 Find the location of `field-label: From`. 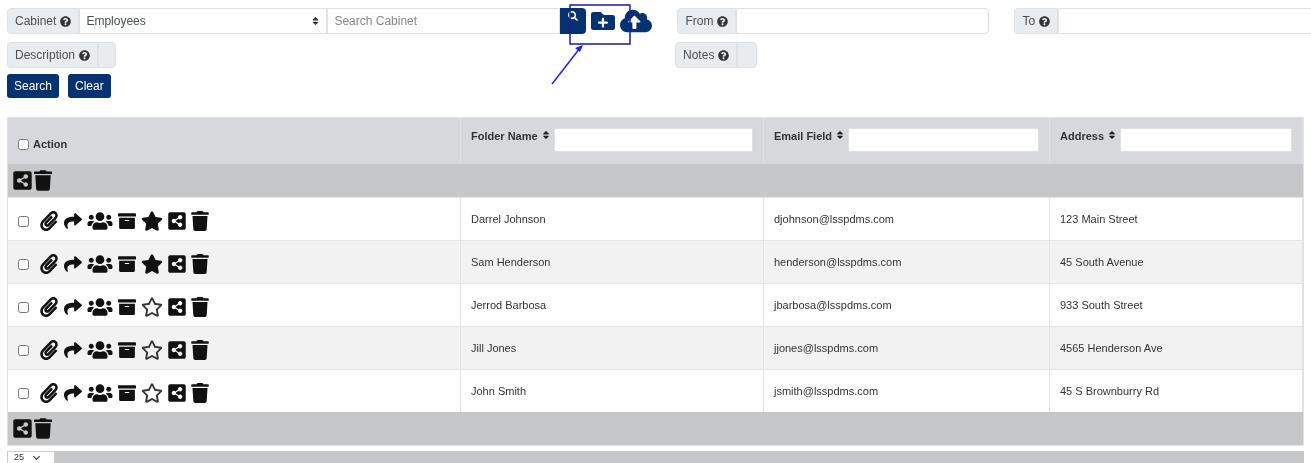

field-label: From is located at coordinates (707, 21).